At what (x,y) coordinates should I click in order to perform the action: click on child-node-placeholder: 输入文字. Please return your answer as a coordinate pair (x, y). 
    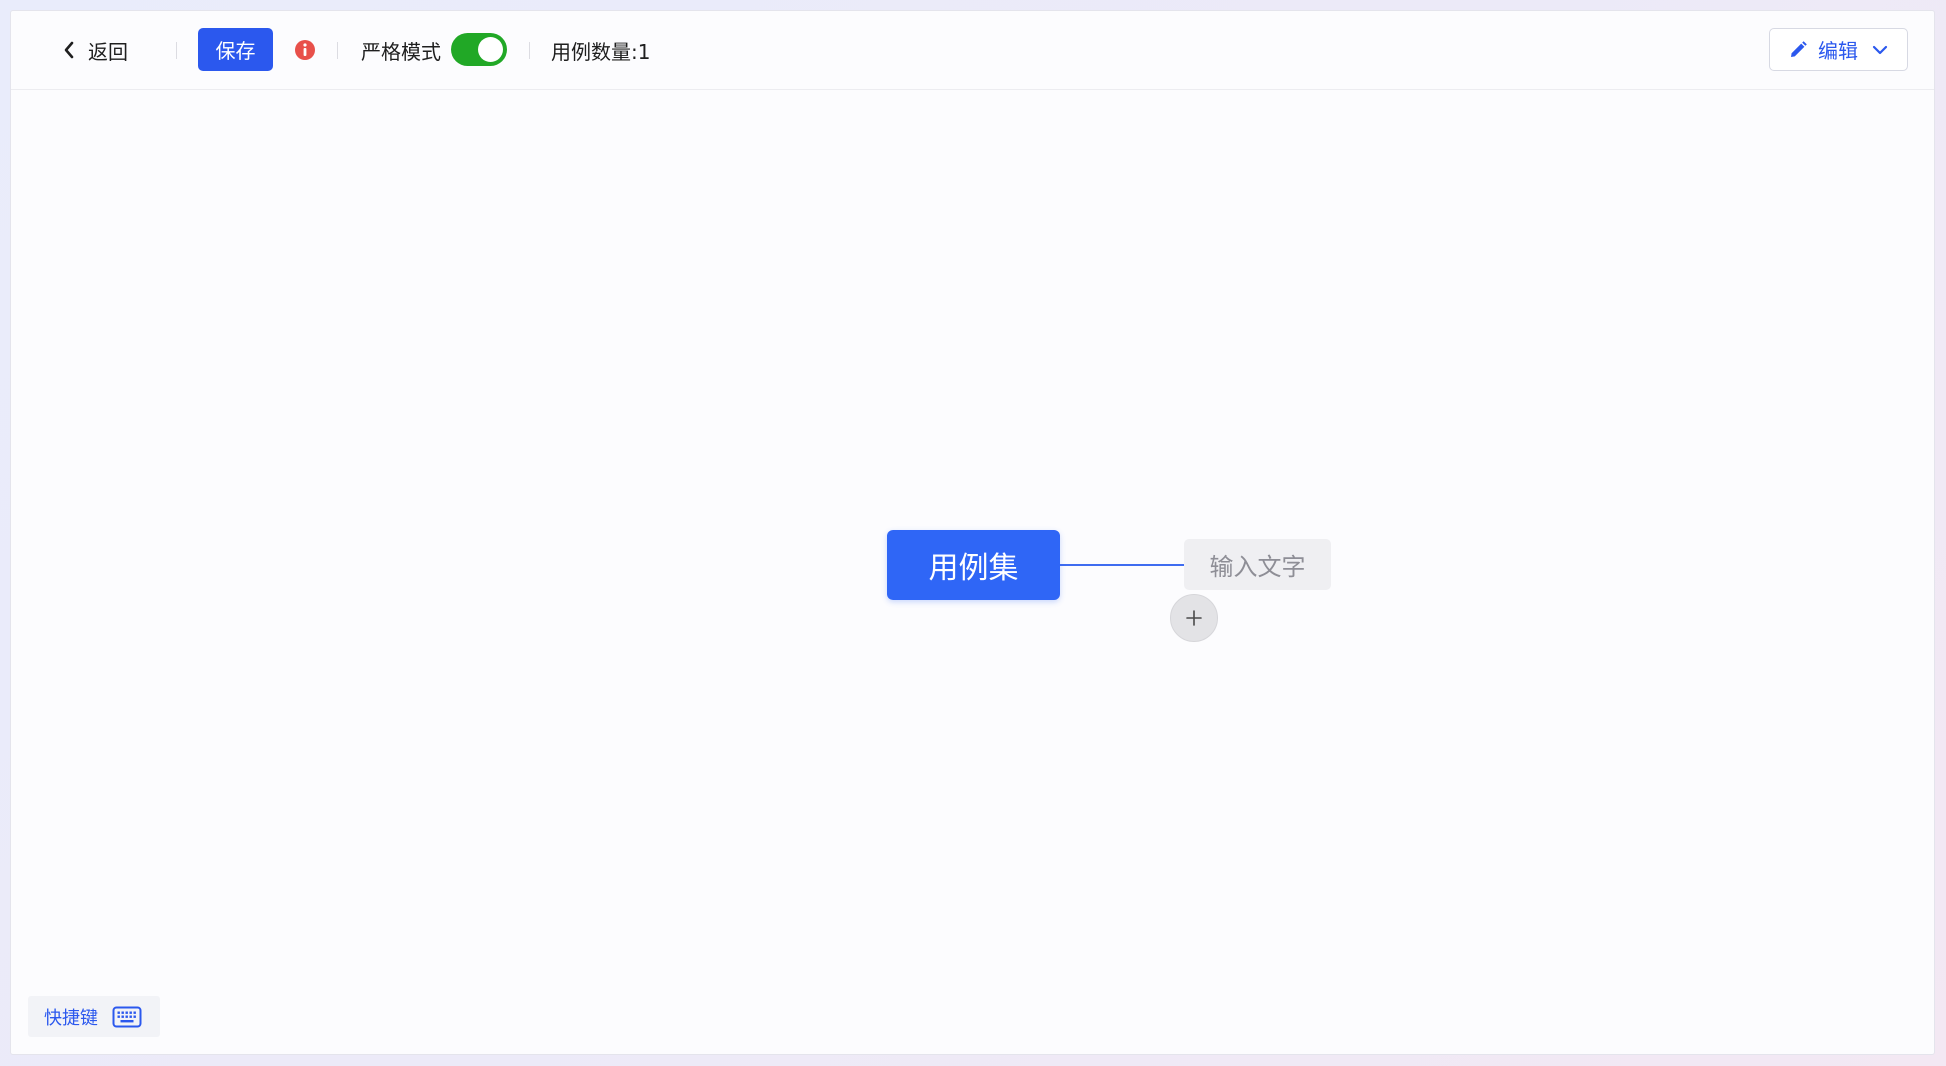
    Looking at the image, I should click on (1257, 567).